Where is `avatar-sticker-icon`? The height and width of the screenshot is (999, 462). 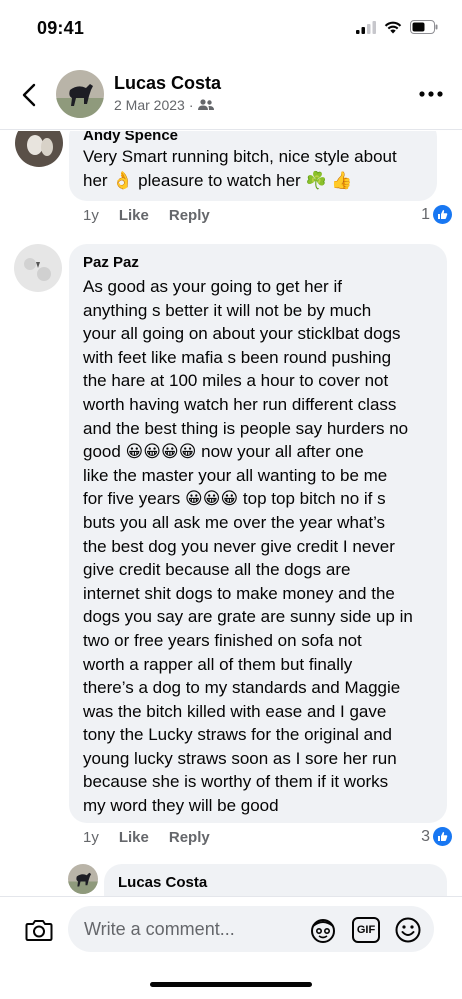
avatar-sticker-icon is located at coordinates (323, 930).